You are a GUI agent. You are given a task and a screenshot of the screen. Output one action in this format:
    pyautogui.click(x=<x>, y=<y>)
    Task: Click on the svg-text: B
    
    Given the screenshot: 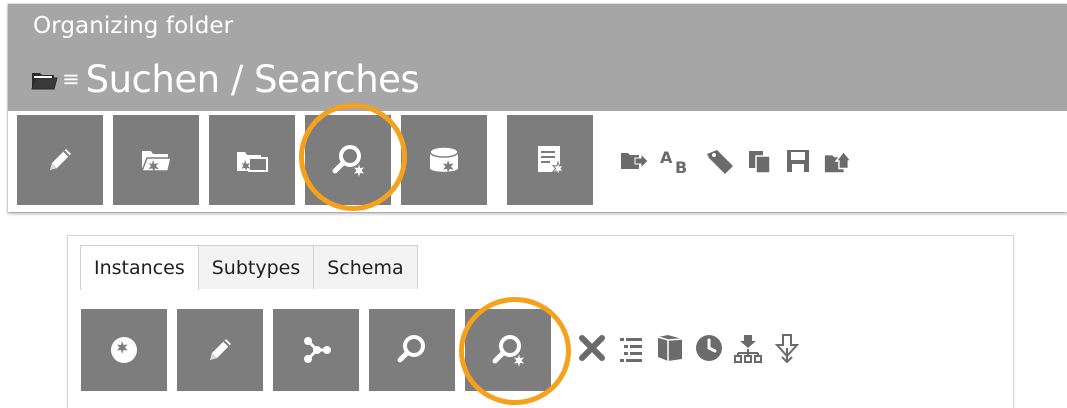 What is the action you would take?
    pyautogui.click(x=681, y=166)
    